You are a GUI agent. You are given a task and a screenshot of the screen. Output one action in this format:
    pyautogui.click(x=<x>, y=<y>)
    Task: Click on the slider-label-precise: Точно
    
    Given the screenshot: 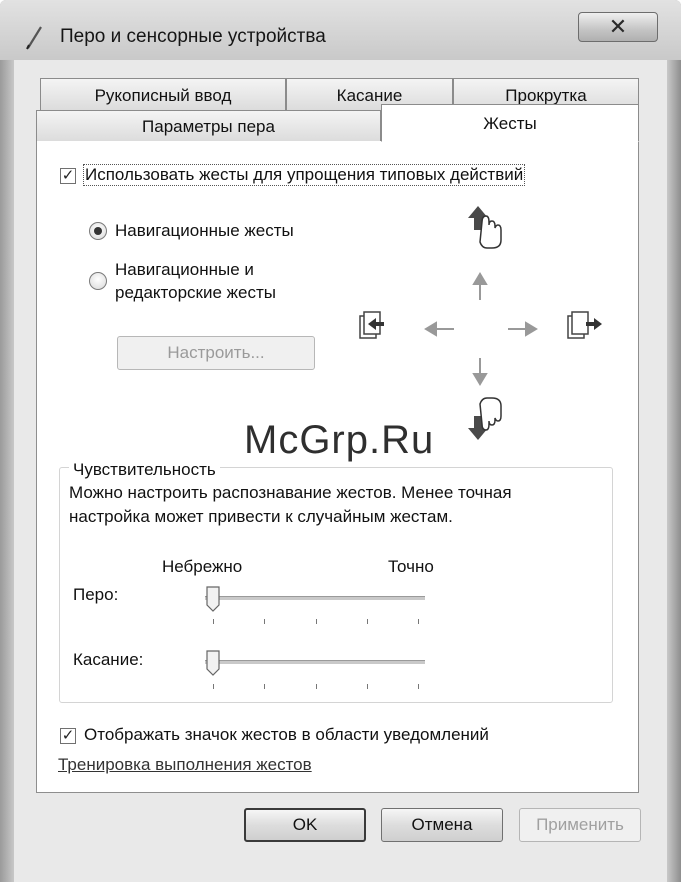 What is the action you would take?
    pyautogui.click(x=411, y=566)
    